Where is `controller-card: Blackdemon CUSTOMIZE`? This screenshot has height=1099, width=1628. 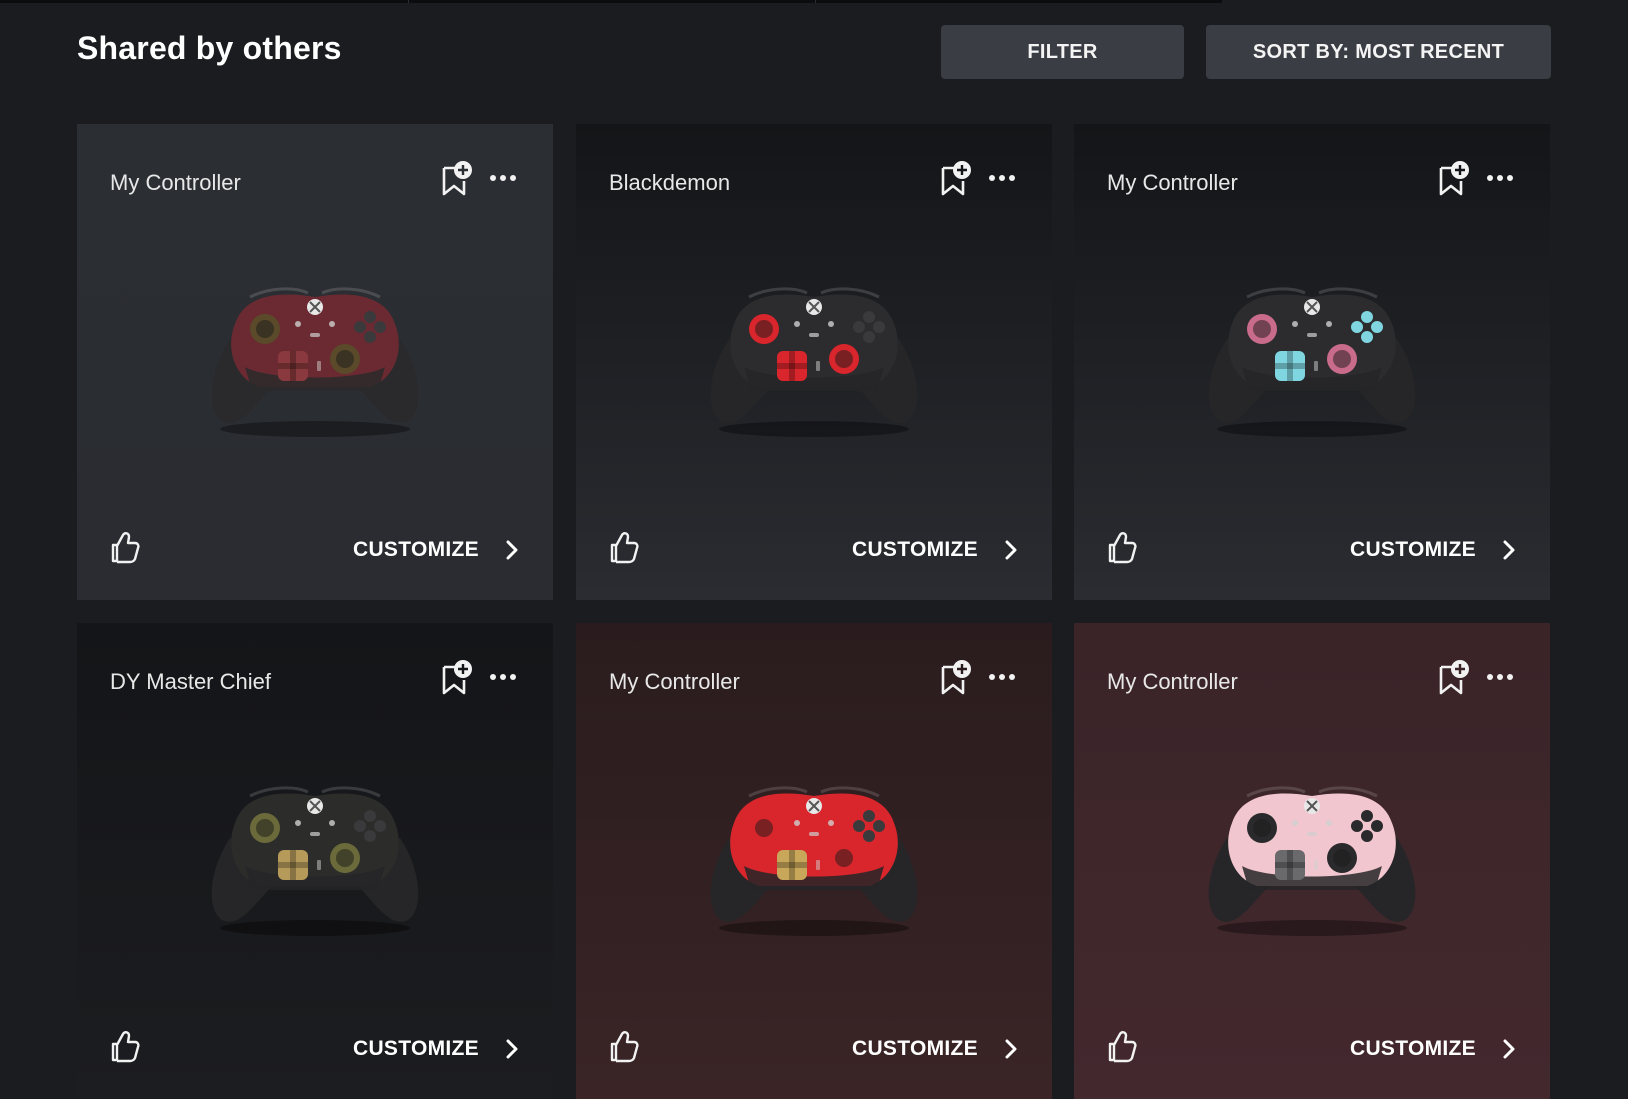 controller-card: Blackdemon CUSTOMIZE is located at coordinates (814, 362).